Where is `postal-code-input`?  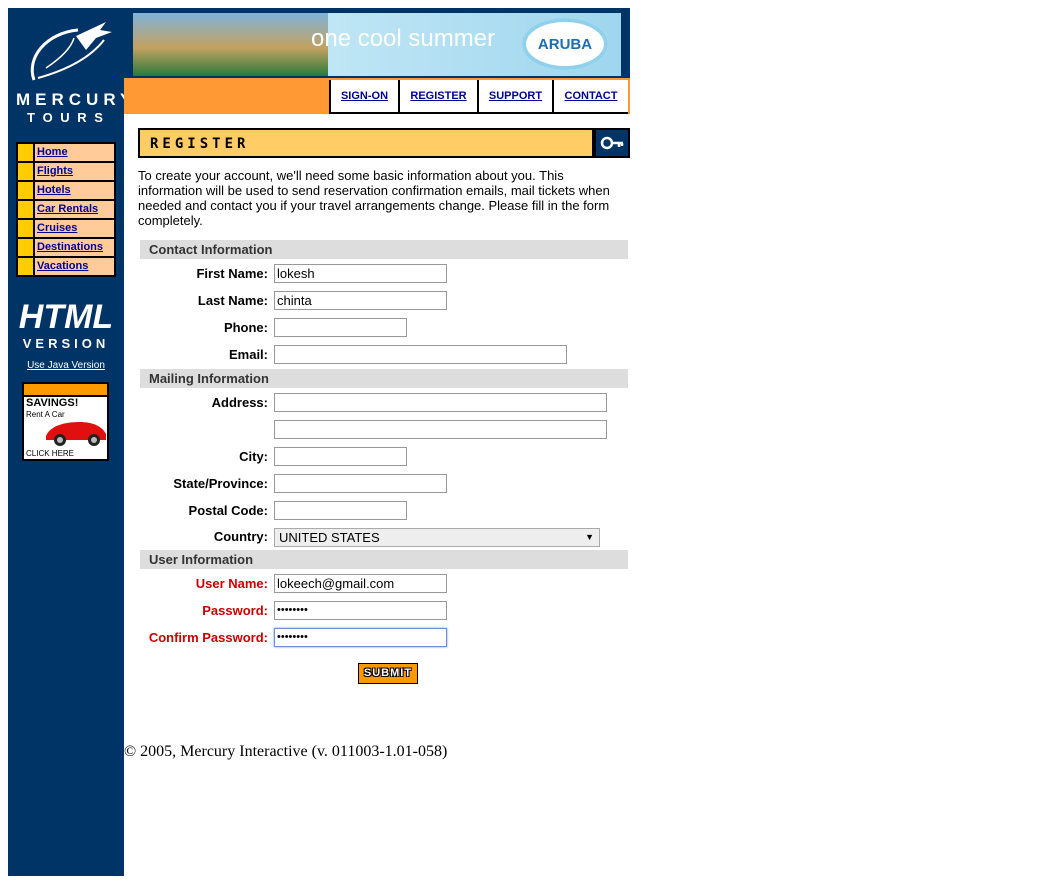
postal-code-input is located at coordinates (340, 510).